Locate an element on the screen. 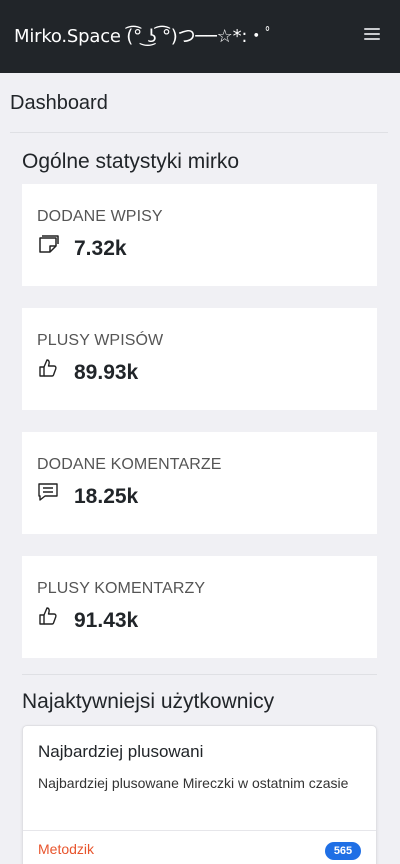 This screenshot has width=400, height=864. page-title: Dashboard is located at coordinates (59, 103).